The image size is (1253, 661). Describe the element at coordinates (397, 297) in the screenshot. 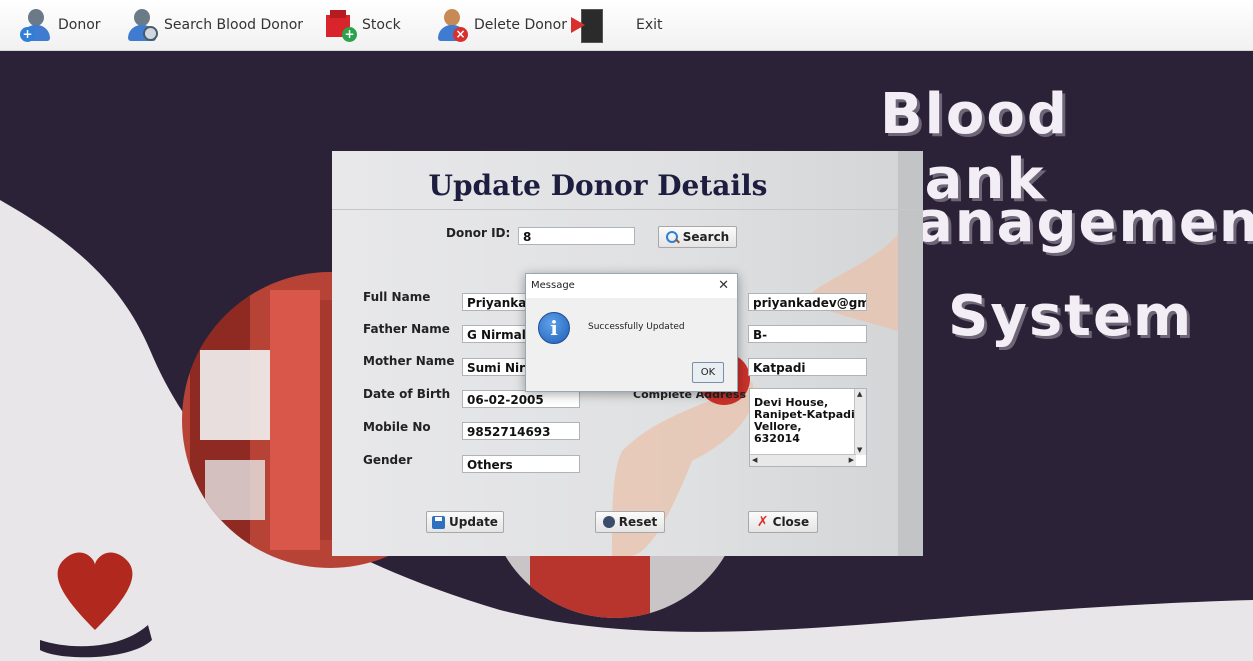

I see `full-name-label: Full Name` at that location.